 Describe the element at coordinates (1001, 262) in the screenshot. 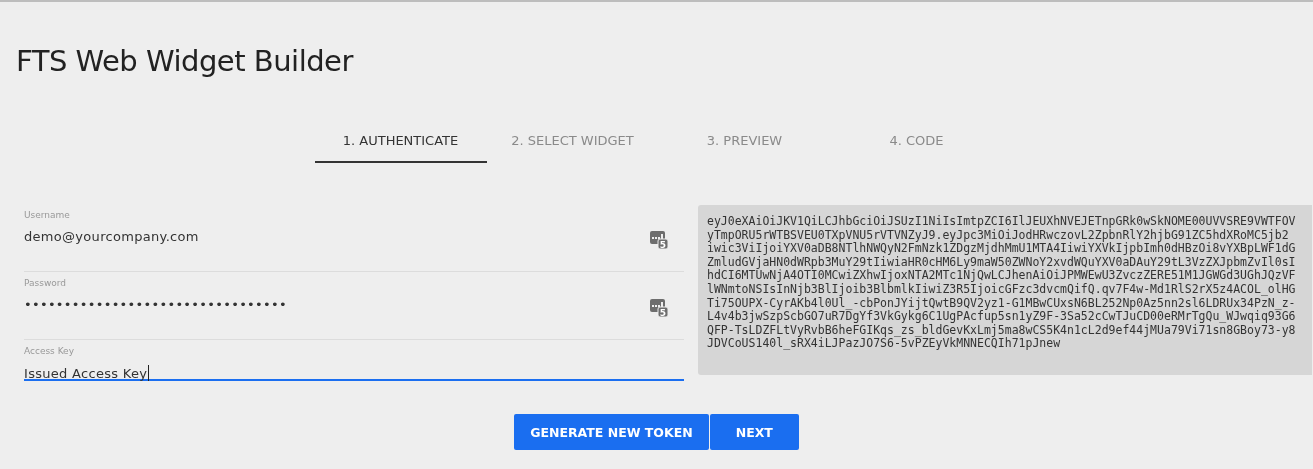

I see `token-text: ZmludGVjaHN0dWRpb3MuY29tIiwiaHR0cHM6Ly9maW50ZWNoY2xvdWQuYXV0aDAuY29tL3VzZXJpbmZvIl0sI` at that location.